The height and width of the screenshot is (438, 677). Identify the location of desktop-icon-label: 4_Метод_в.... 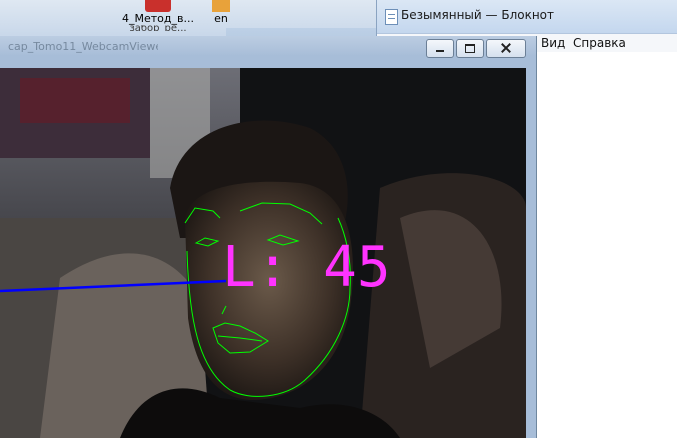
(158, 18).